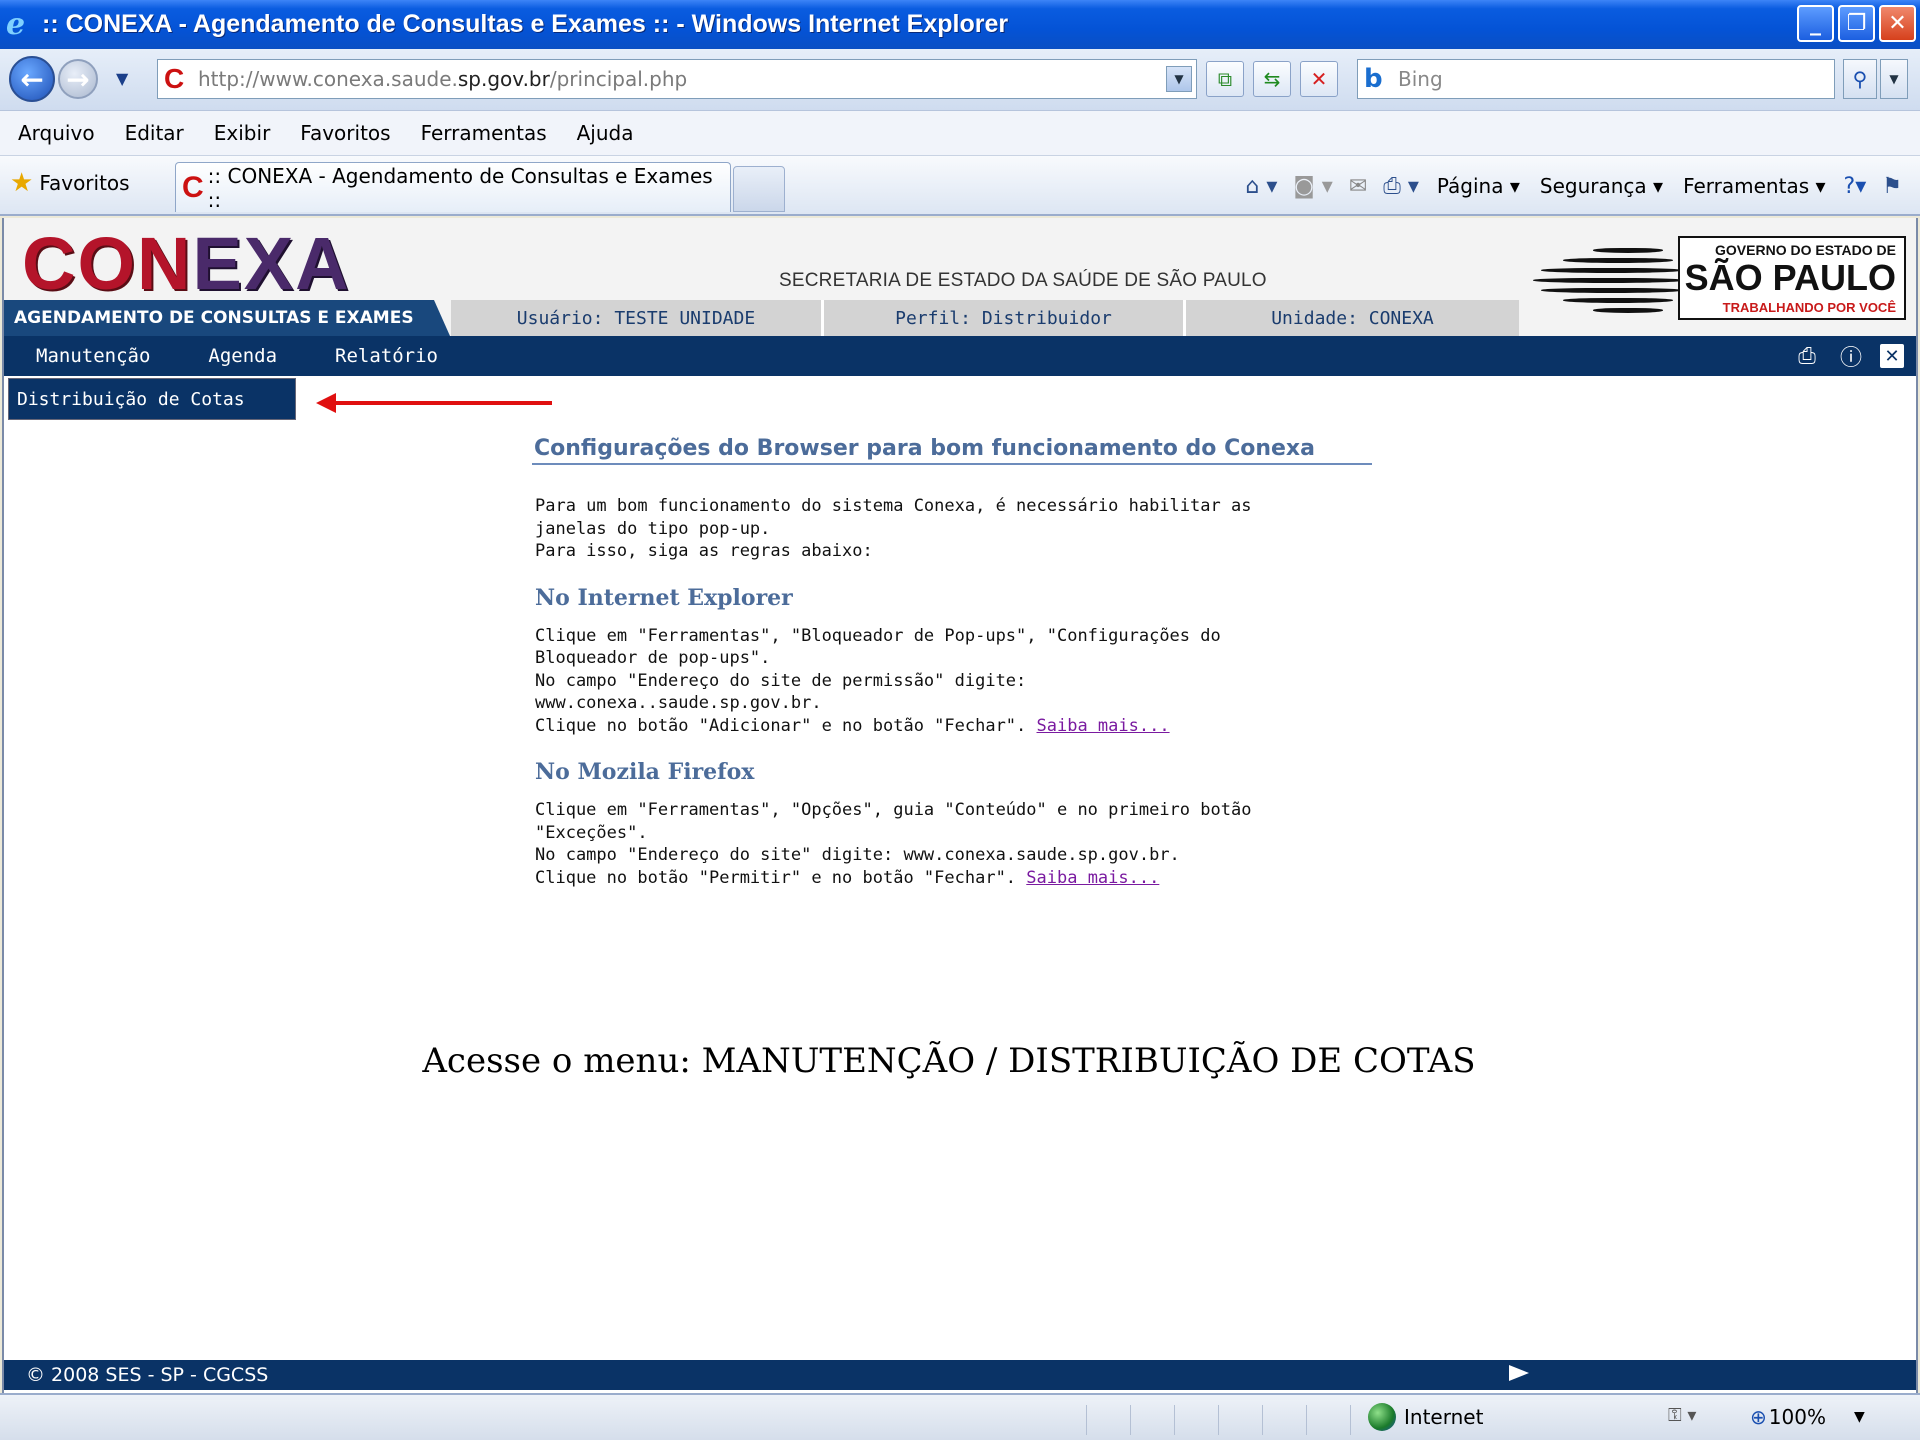 The width and height of the screenshot is (1920, 1440). What do you see at coordinates (1892, 356) in the screenshot?
I see `logout-x-icon: ✕` at bounding box center [1892, 356].